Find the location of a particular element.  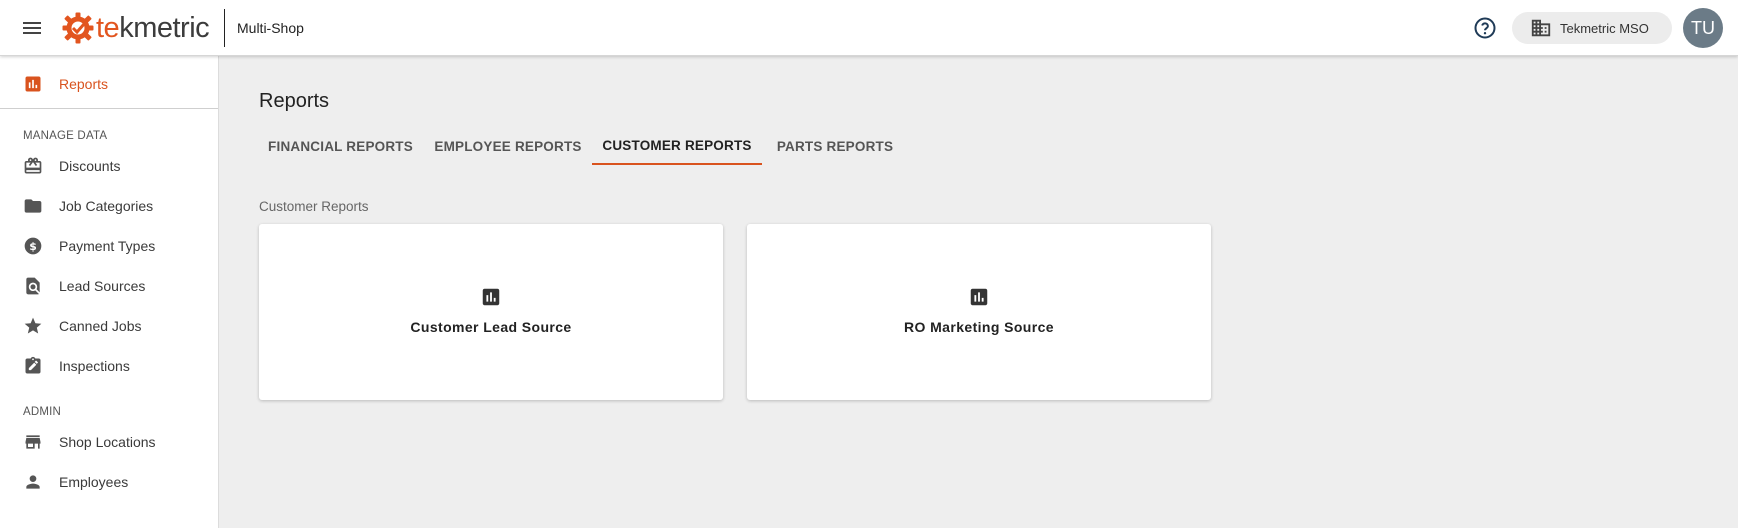

shop-context-label: Multi-Shop is located at coordinates (270, 28).